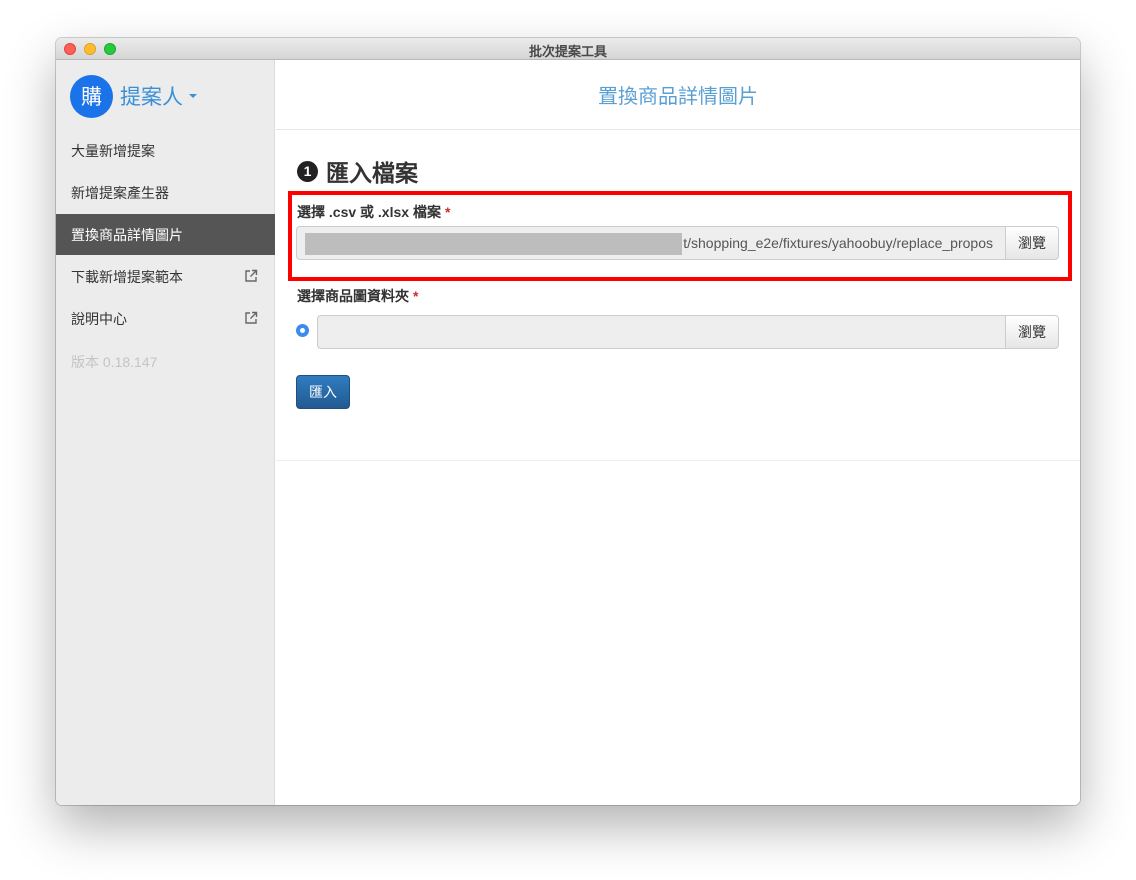 This screenshot has height=880, width=1136. Describe the element at coordinates (567, 51) in the screenshot. I see `window-title: 批次提案工具` at that location.